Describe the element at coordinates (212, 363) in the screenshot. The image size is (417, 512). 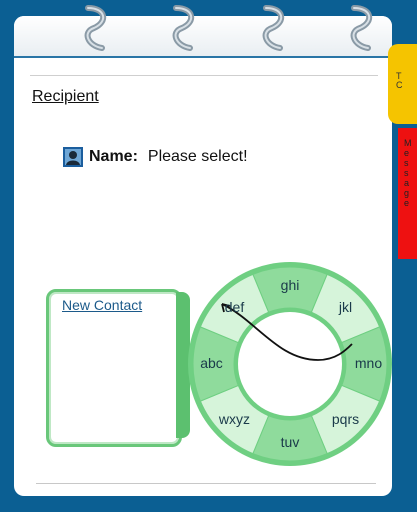
I see `dial-label-abc: abc` at that location.